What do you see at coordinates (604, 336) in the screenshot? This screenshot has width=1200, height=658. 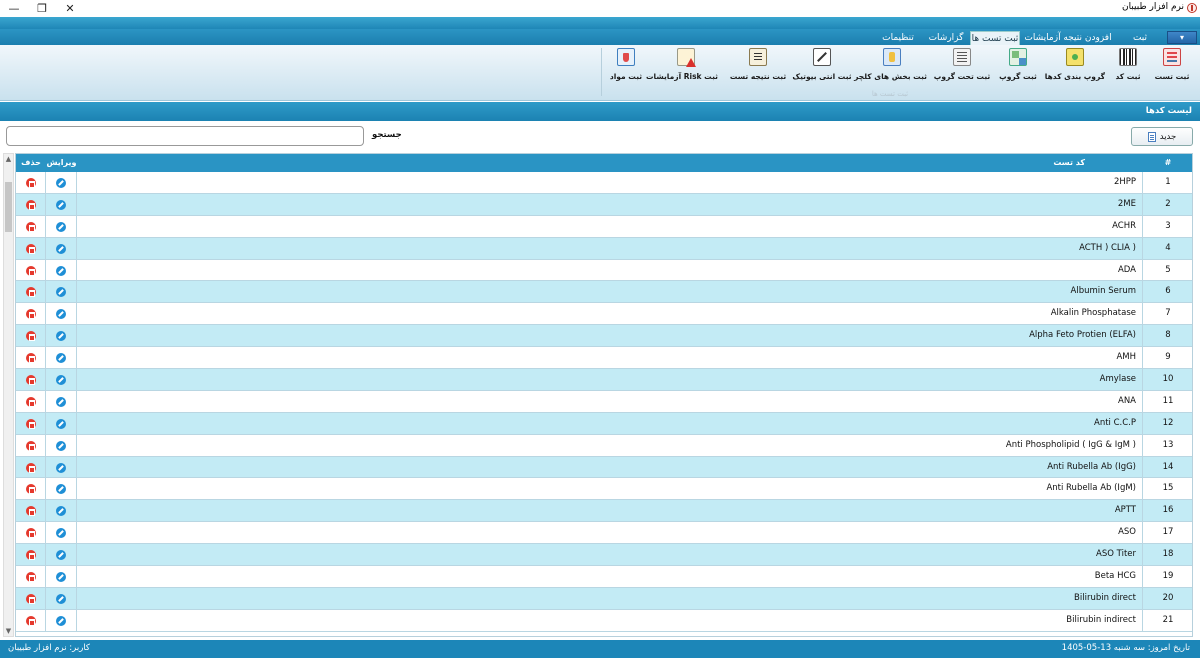 I see `table-row: Alpha Feto Protien (ELFA) 8` at bounding box center [604, 336].